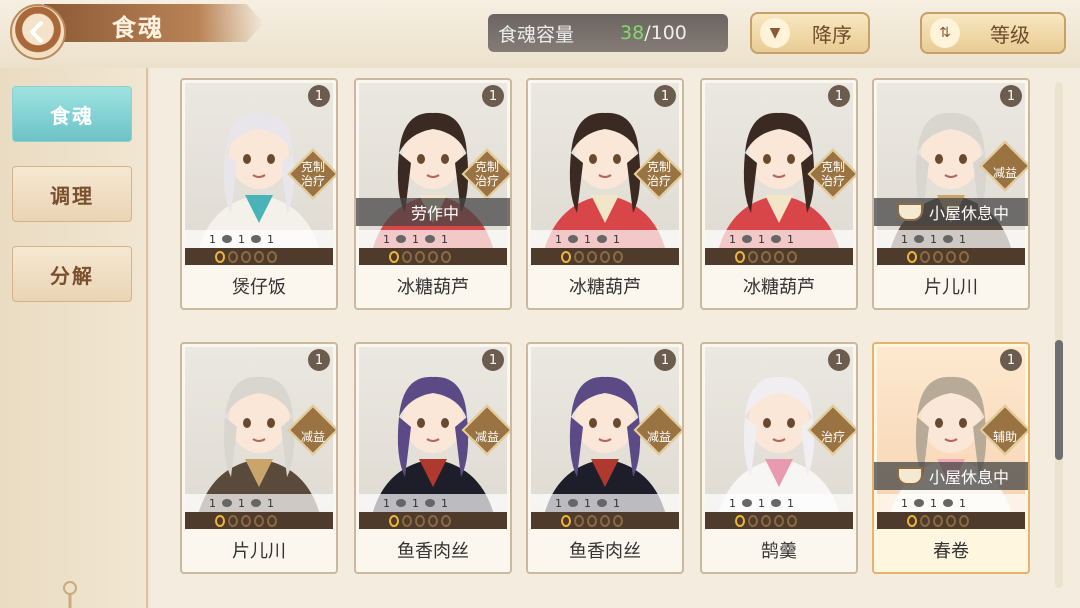  I want to click on food-soul-card: 1 克制 治疗 1 1 1 煲仔饭, so click(259, 194).